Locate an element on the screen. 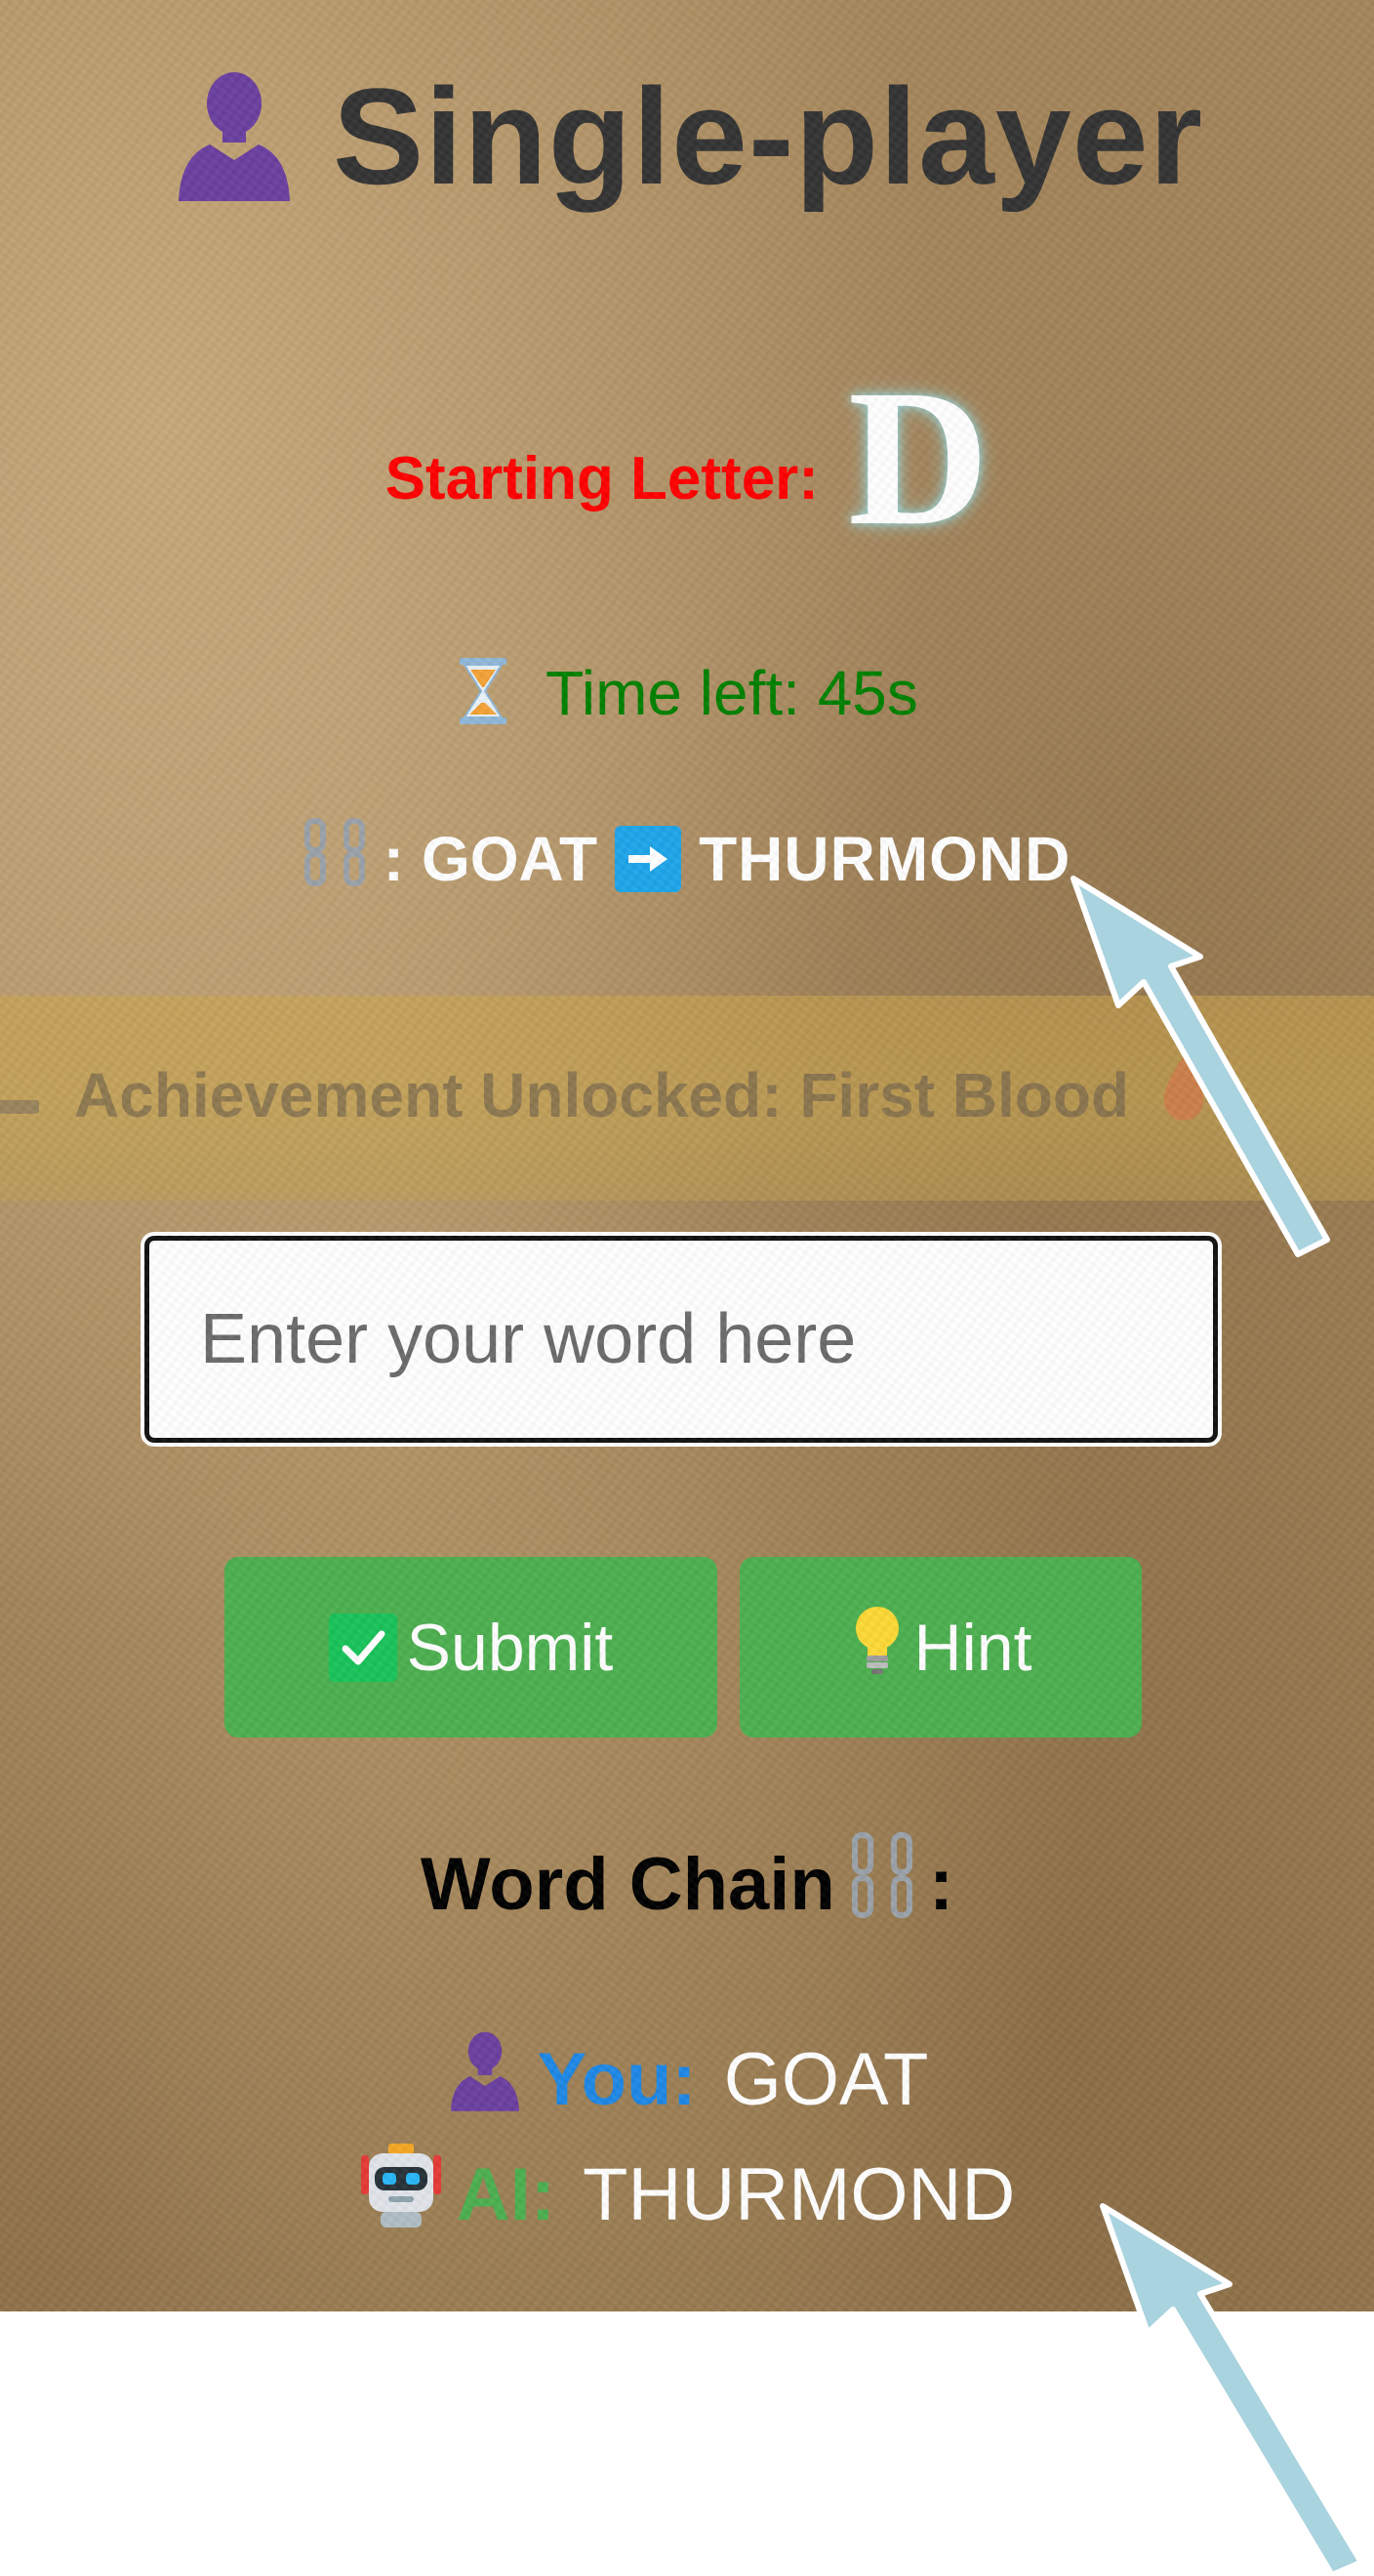 The height and width of the screenshot is (2576, 1374). hint-button: Hint is located at coordinates (941, 1647).